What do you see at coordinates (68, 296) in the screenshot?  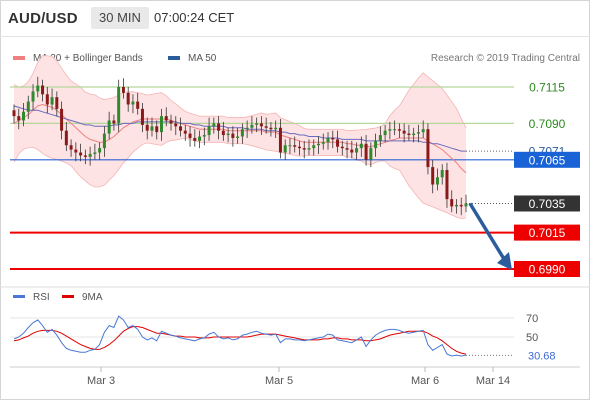 I see `legend-9ma-swatch` at bounding box center [68, 296].